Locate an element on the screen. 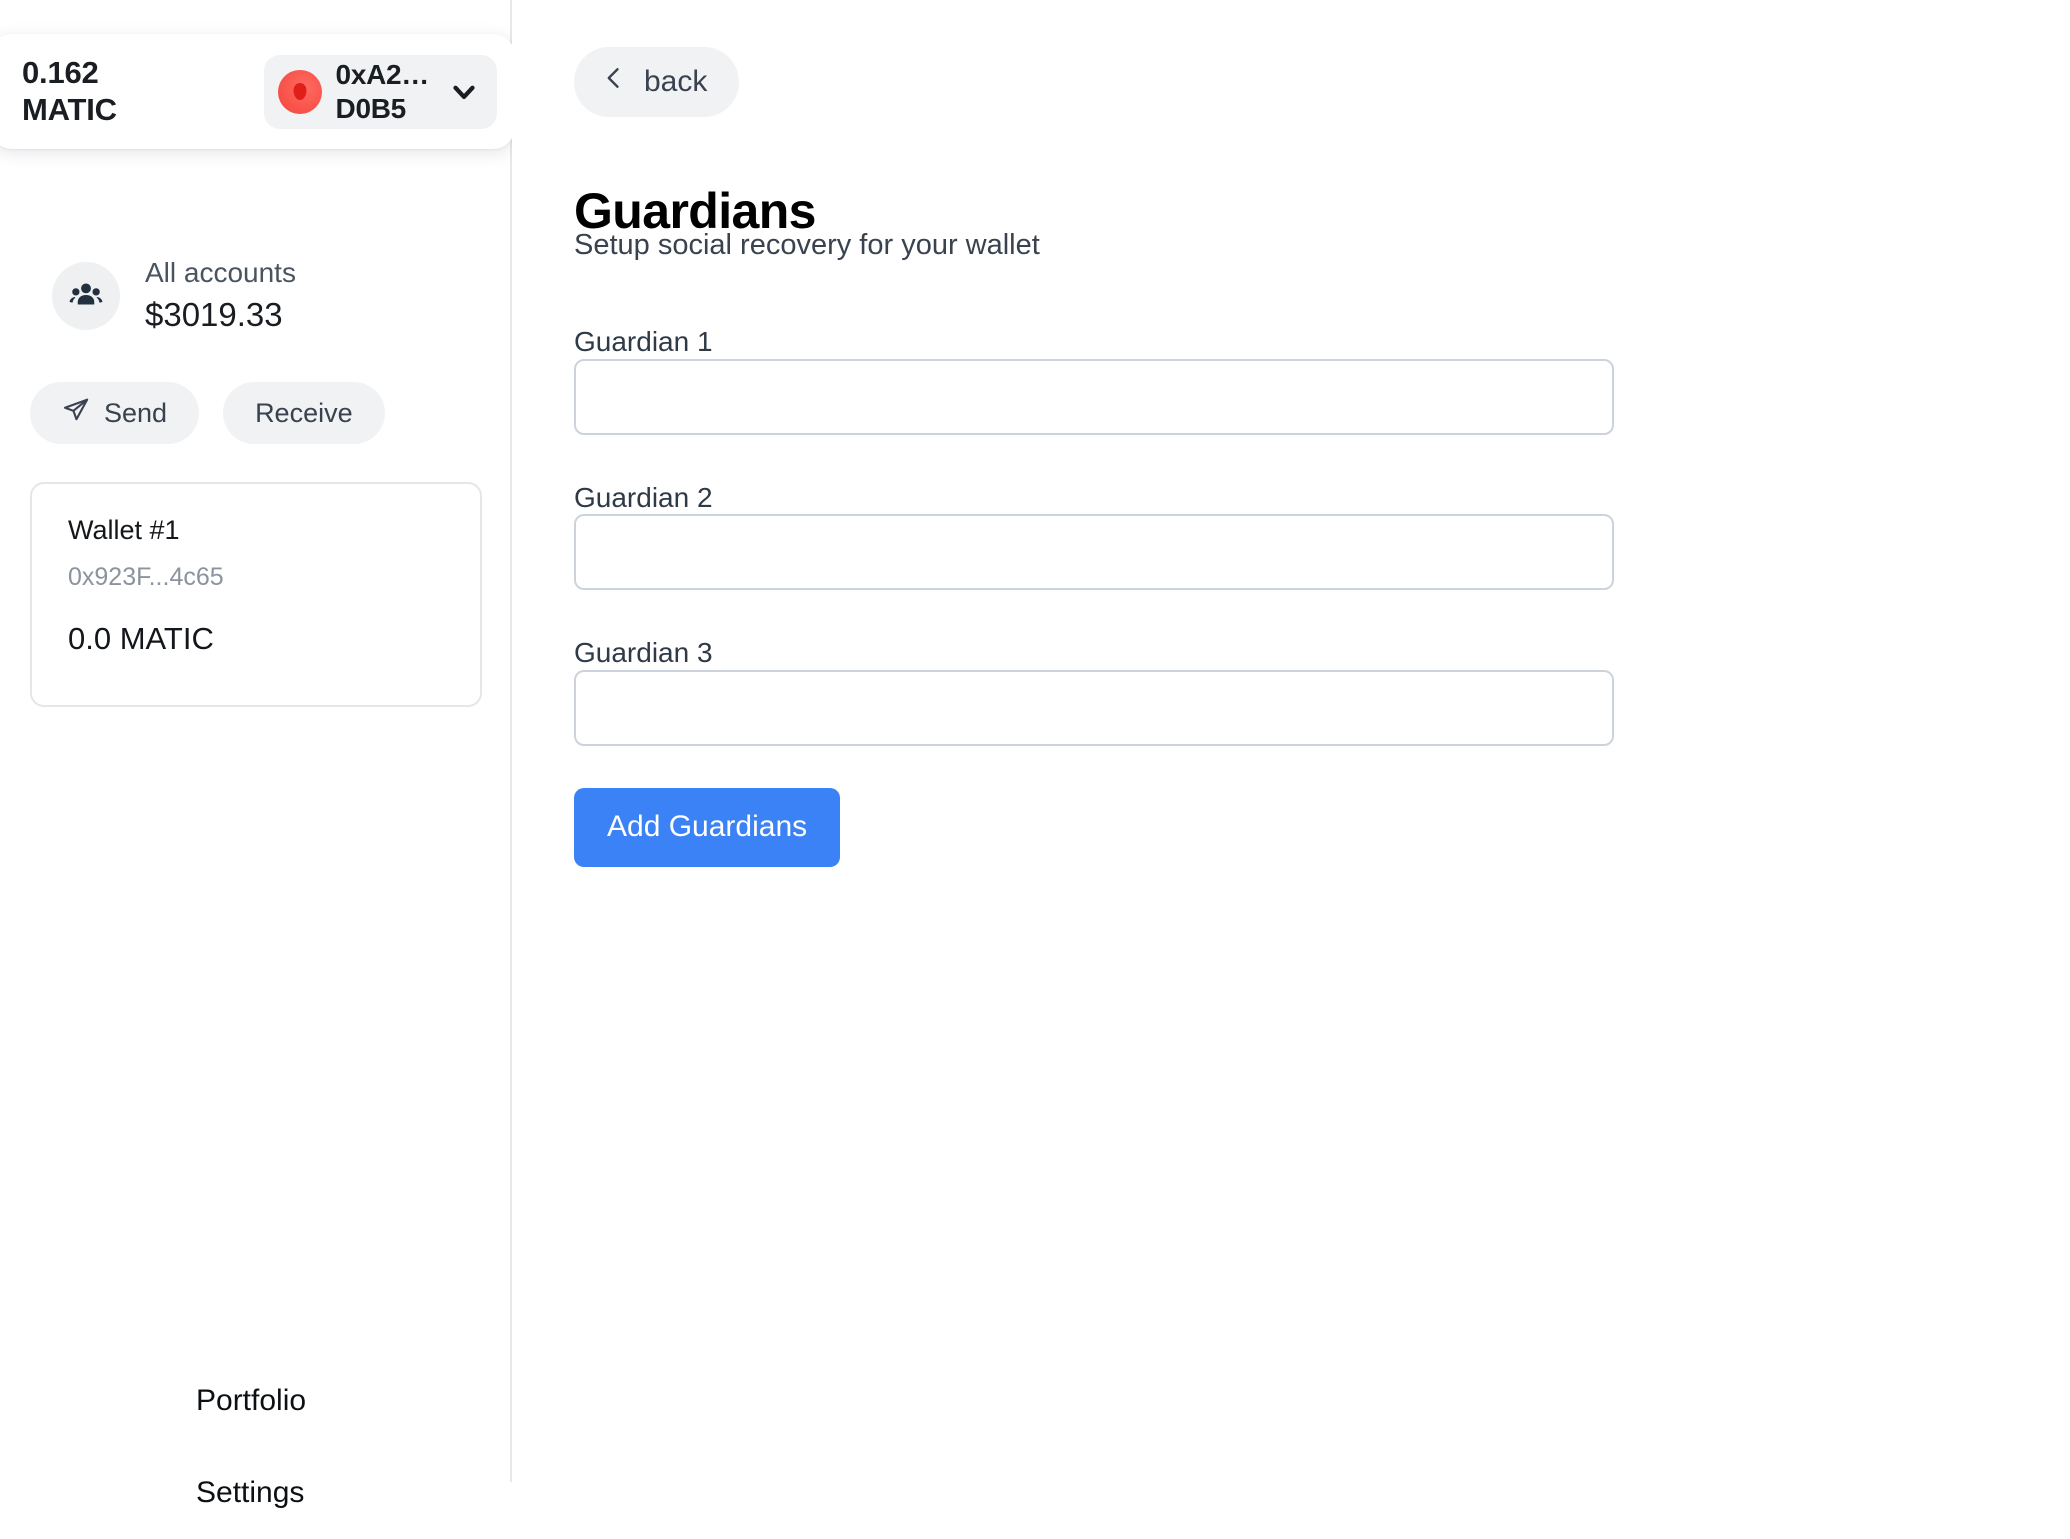 The image size is (2070, 1539). back-button-label: back is located at coordinates (676, 81).